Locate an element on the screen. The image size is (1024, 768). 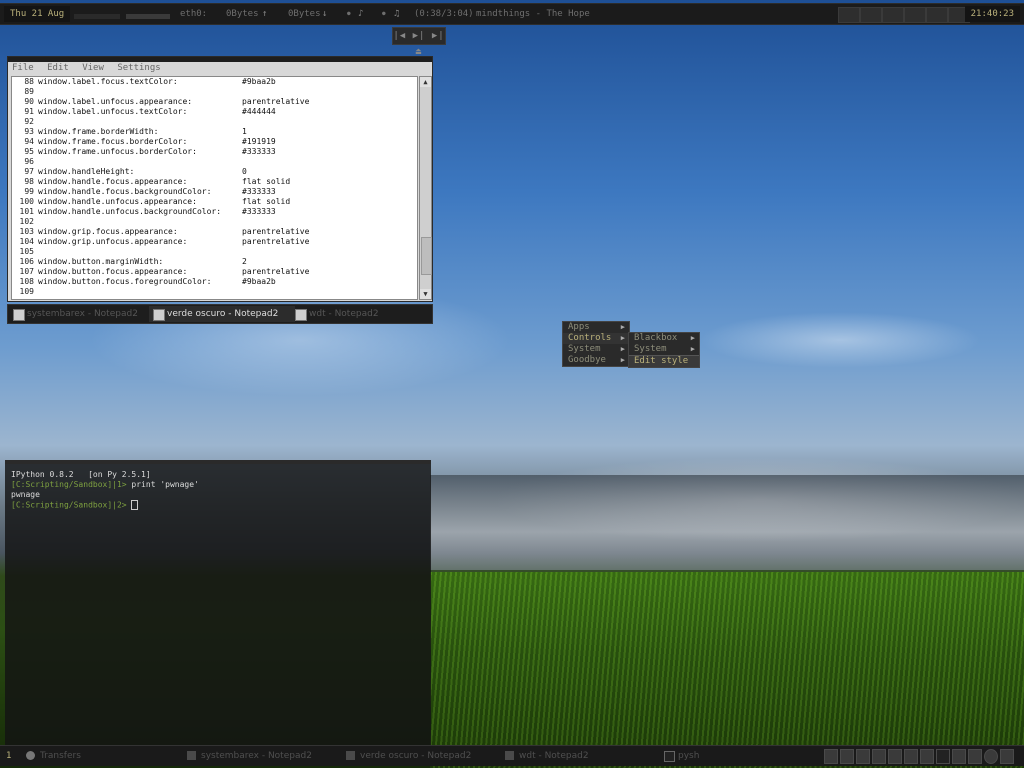
editor-line: 88 window.label.focus.textColor: #9baa2b is located at coordinates (214, 82).